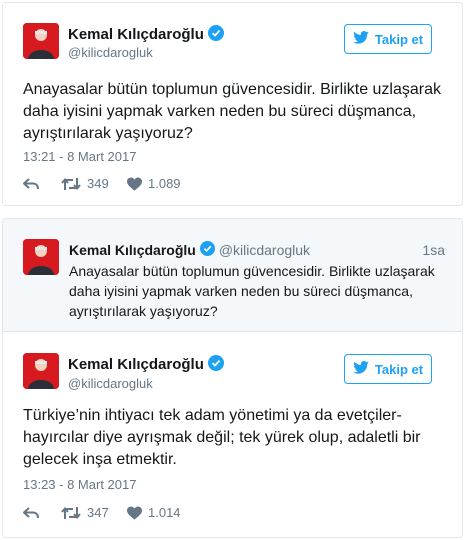  I want to click on retweet-button: 347, so click(94, 512).